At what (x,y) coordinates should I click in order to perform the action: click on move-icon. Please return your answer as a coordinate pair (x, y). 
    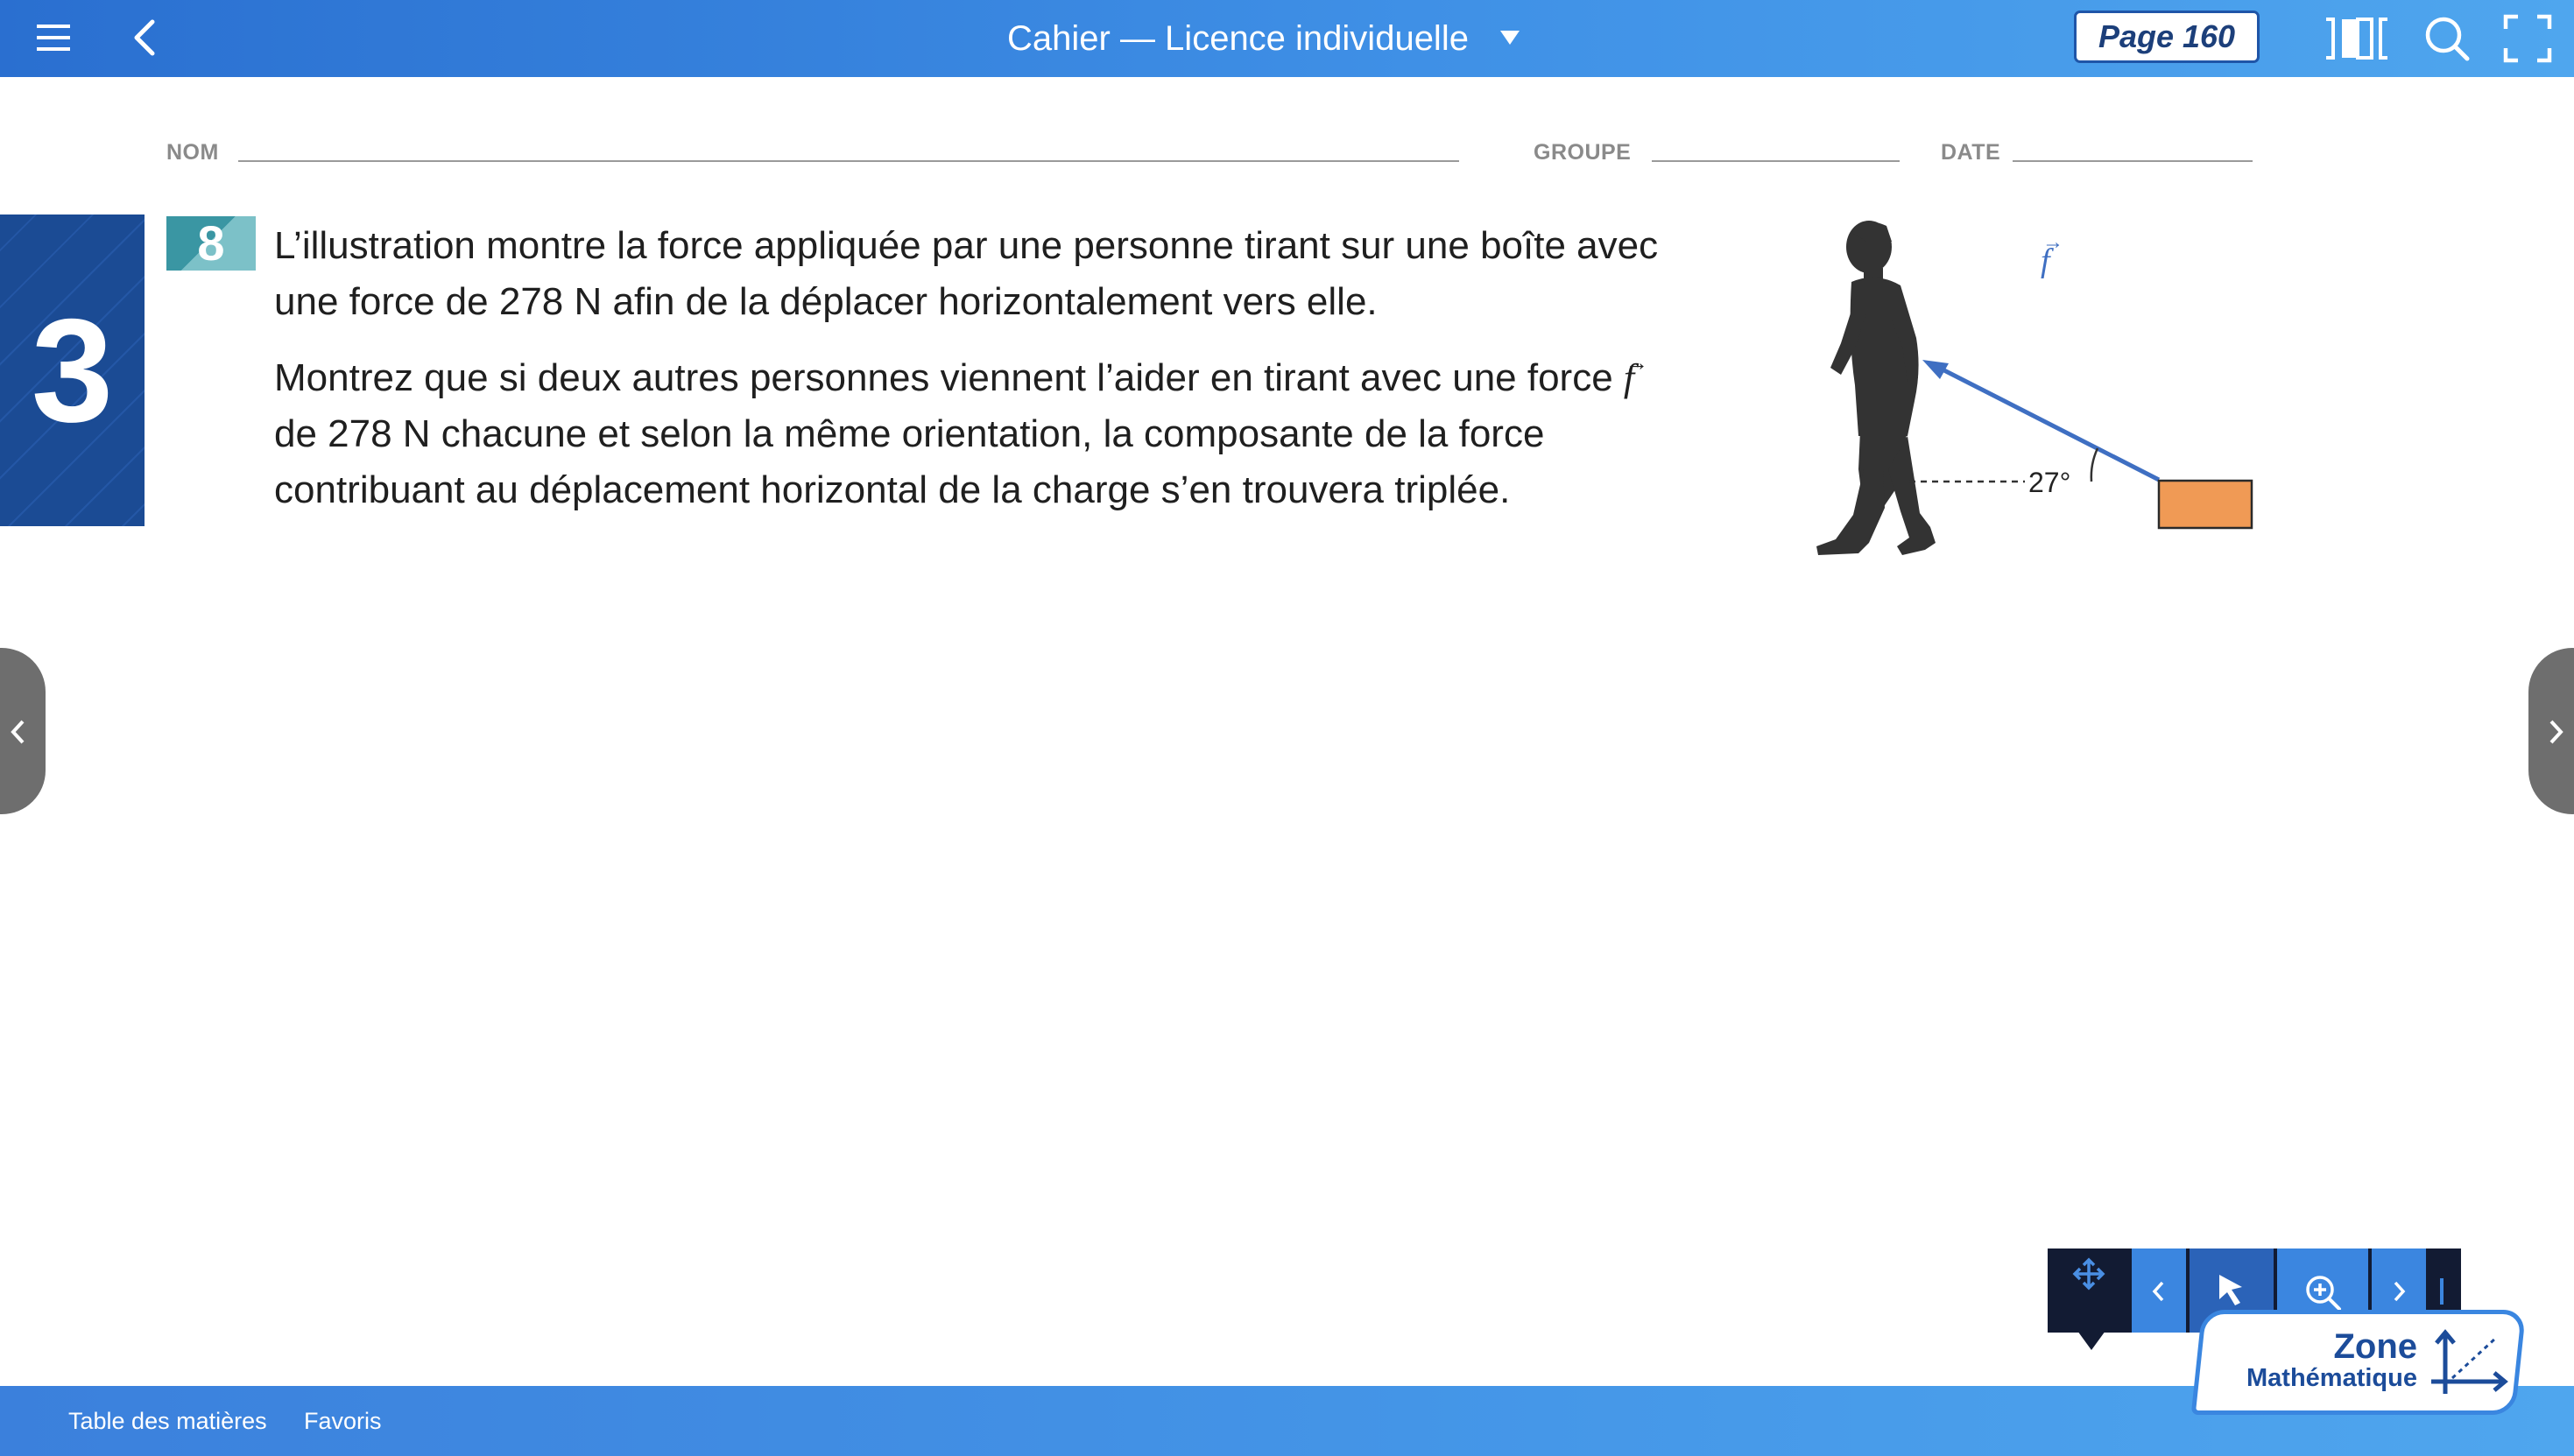
    Looking at the image, I should click on (2088, 1274).